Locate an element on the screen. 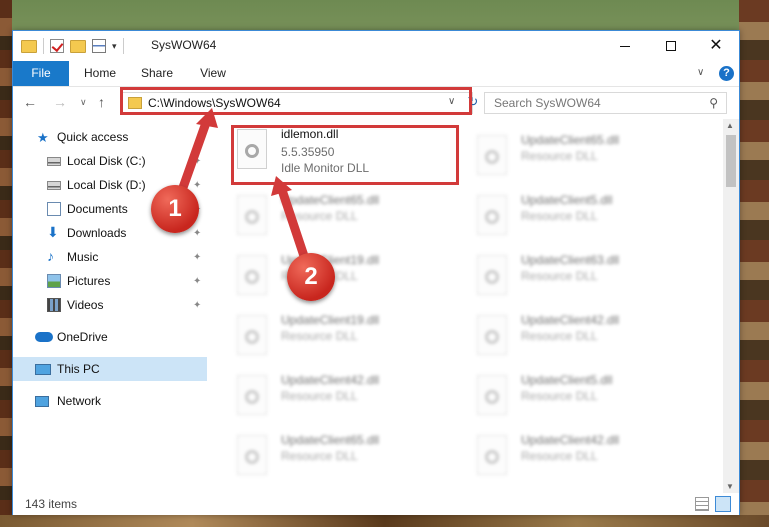 This screenshot has height=527, width=769. status-bar: 143 items is located at coordinates (376, 504).